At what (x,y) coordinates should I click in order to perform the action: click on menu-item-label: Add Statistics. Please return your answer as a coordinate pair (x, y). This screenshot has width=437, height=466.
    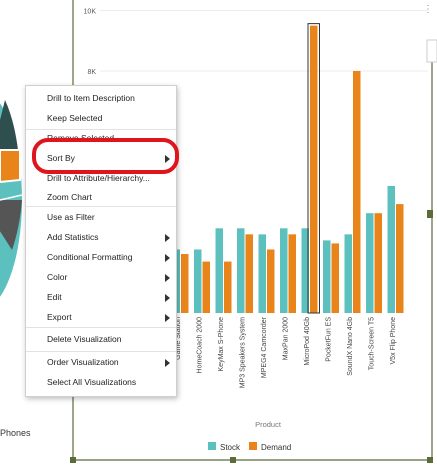
    Looking at the image, I should click on (73, 237).